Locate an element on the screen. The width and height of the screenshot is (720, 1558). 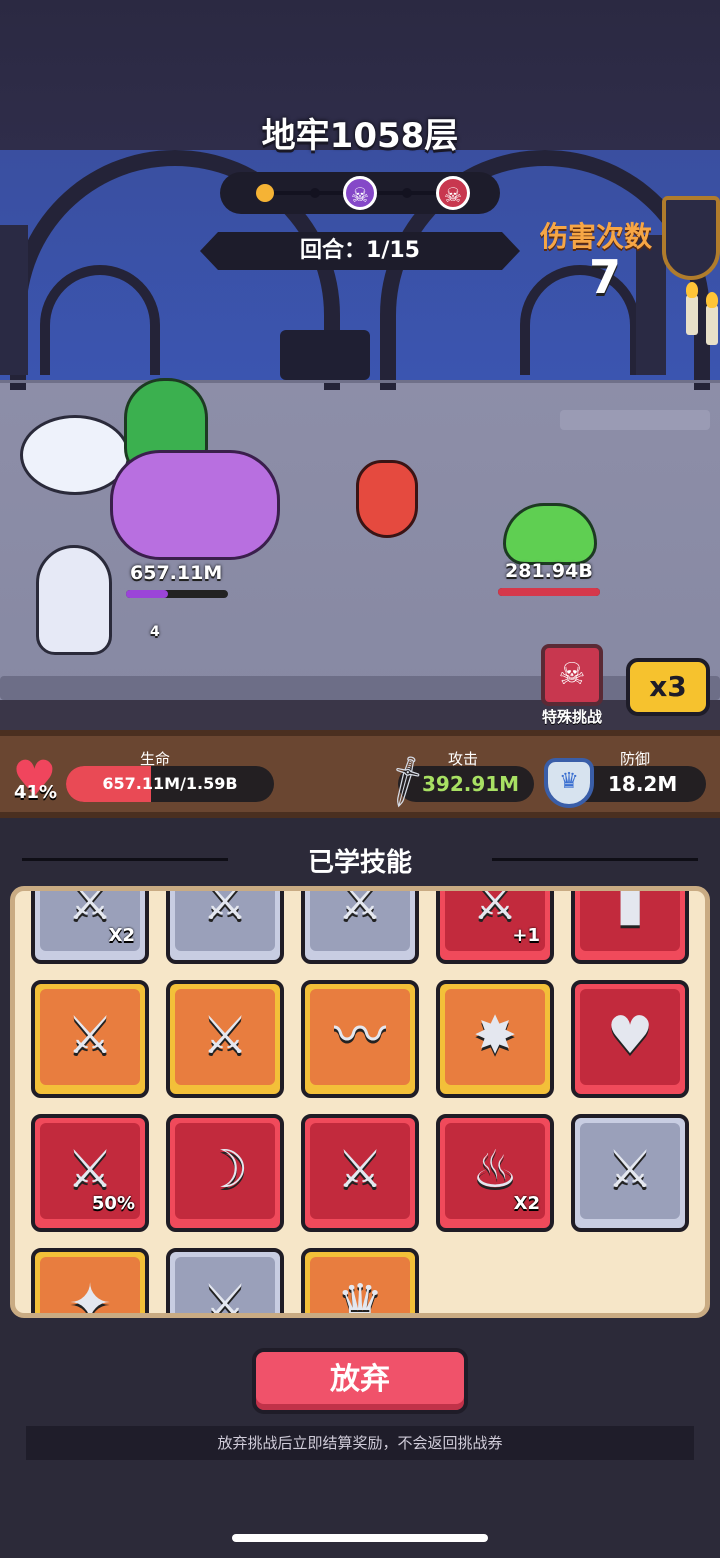
sword-icon: 🗡 is located at coordinates (405, 781).